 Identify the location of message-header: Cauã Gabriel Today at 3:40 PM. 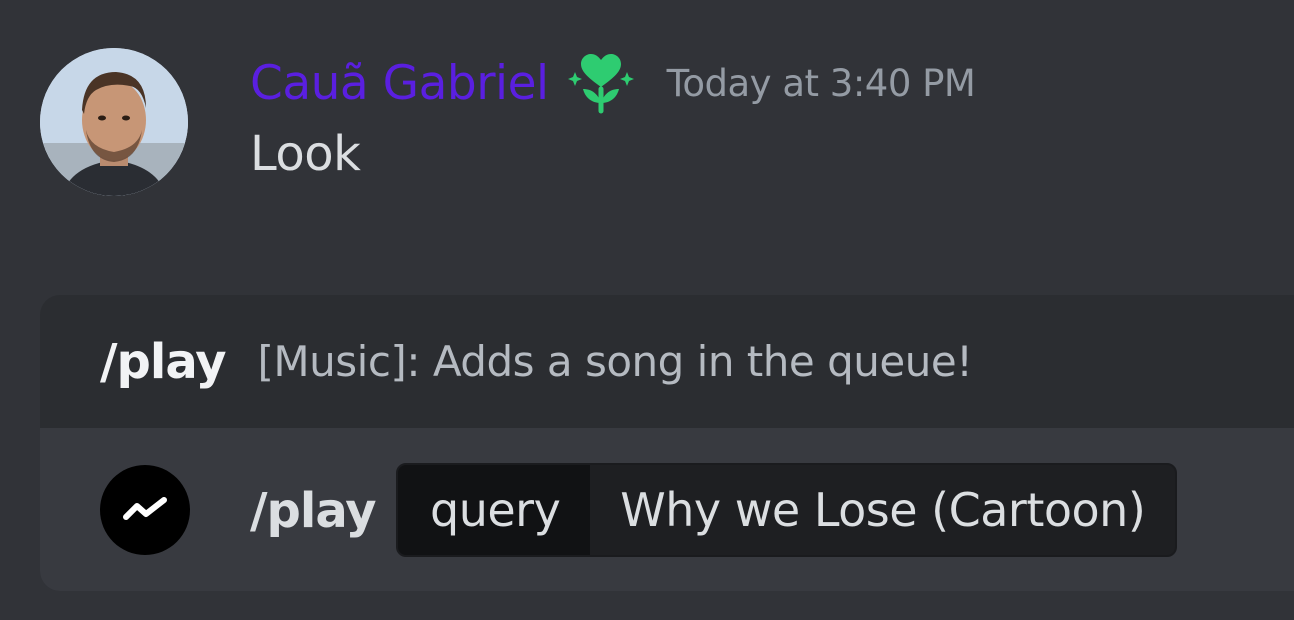
(613, 83).